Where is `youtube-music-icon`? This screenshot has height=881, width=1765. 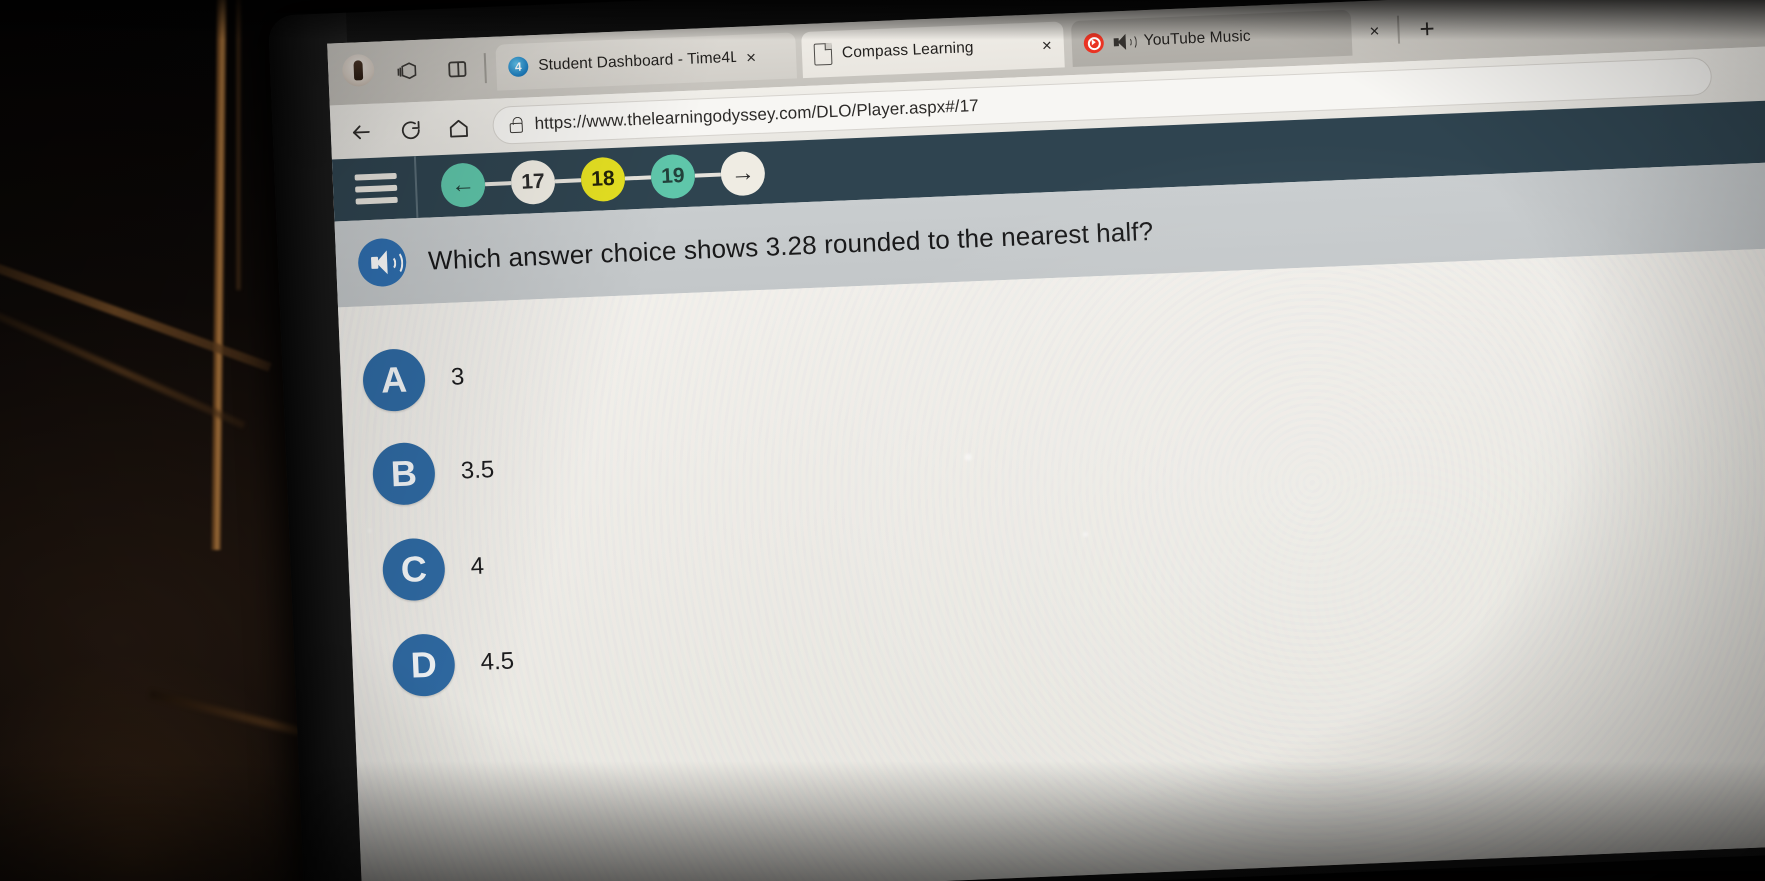 youtube-music-icon is located at coordinates (1094, 43).